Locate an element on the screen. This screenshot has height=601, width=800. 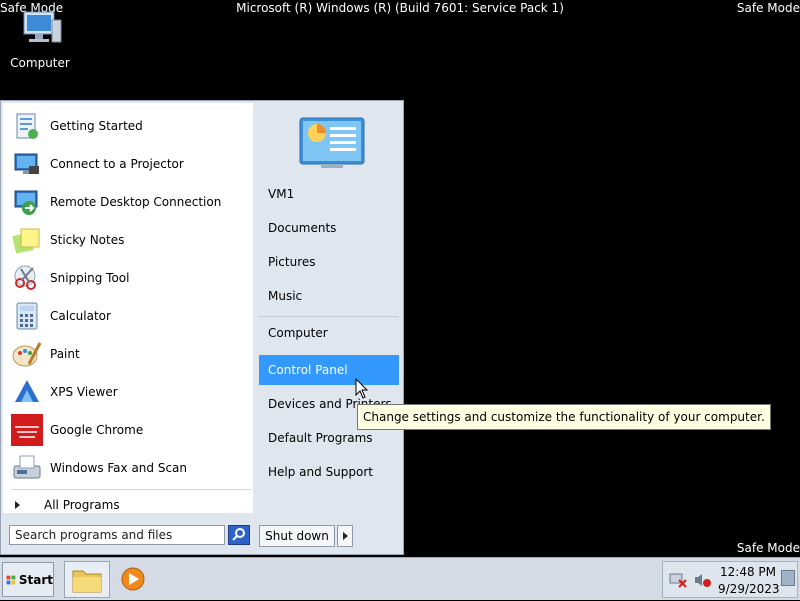
program-label: XPS Viewer is located at coordinates (84, 392).